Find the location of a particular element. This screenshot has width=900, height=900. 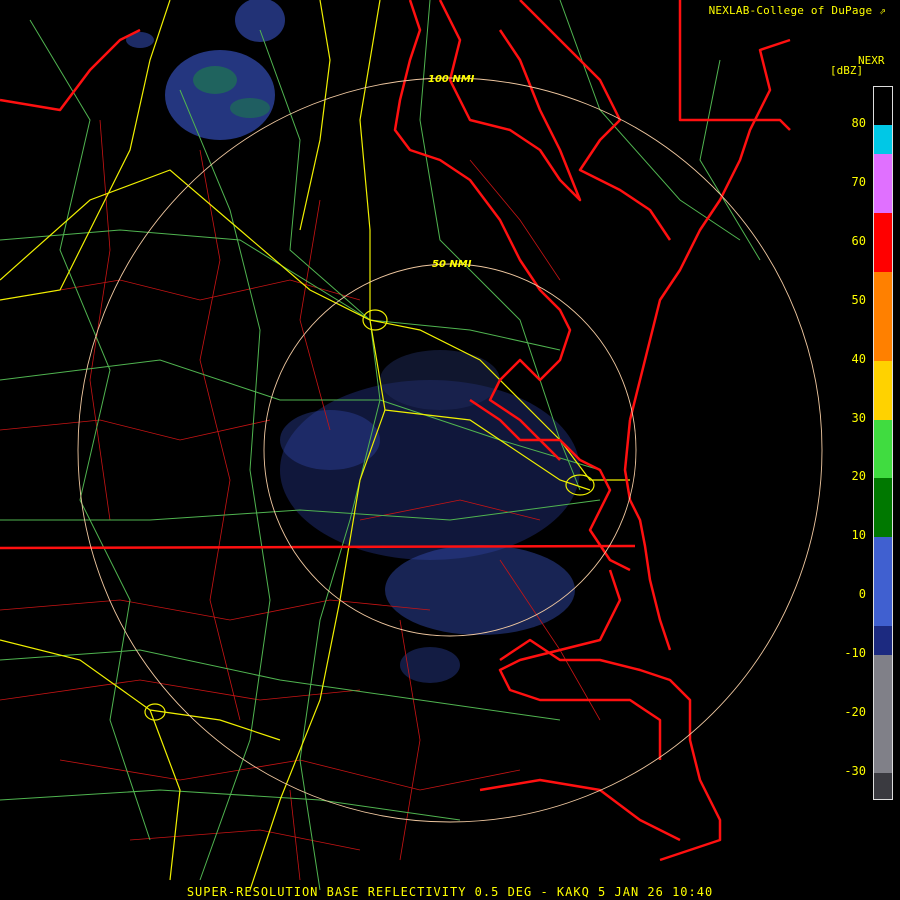

unit-label: [dBZ] is located at coordinates (847, 70).